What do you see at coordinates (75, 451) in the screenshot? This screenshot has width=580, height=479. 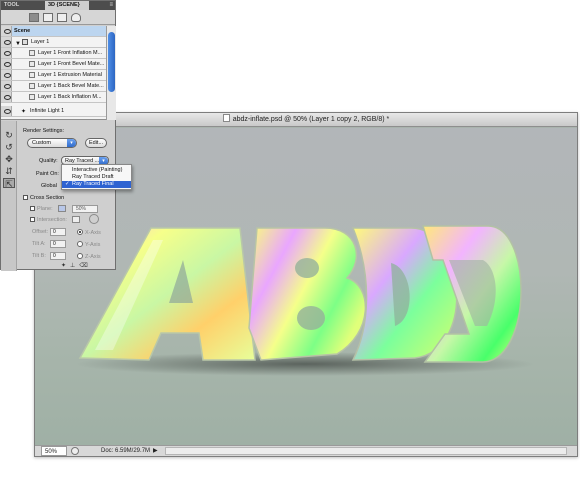 I see `status-options-icon` at bounding box center [75, 451].